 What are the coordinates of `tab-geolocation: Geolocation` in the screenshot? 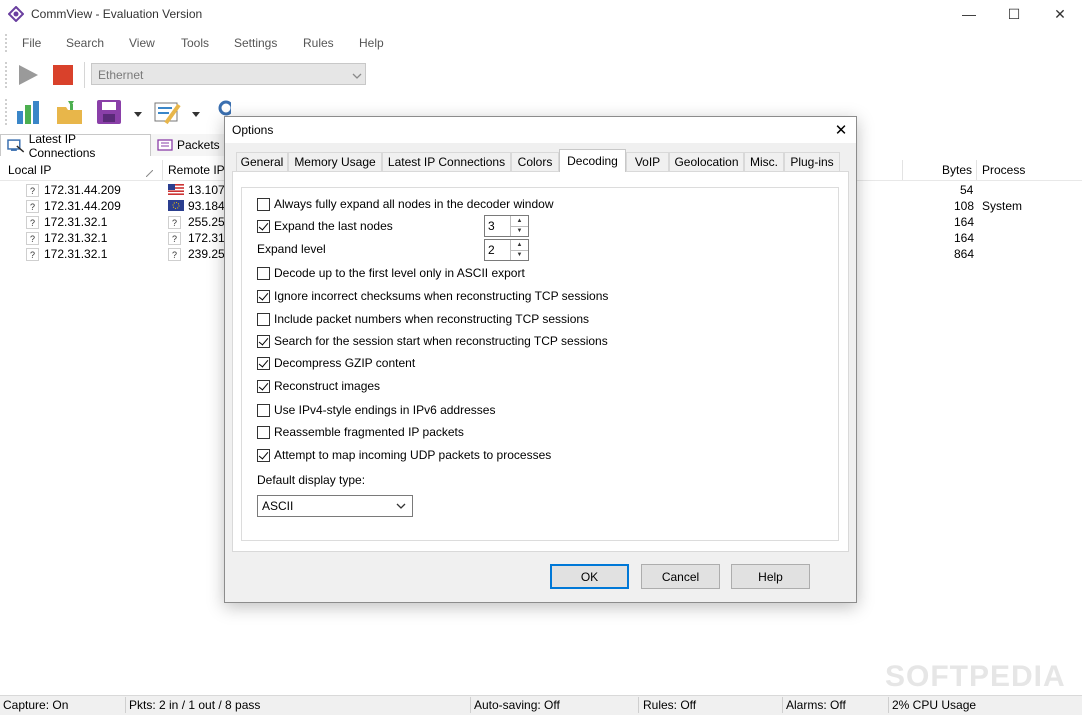 It's located at (706, 161).